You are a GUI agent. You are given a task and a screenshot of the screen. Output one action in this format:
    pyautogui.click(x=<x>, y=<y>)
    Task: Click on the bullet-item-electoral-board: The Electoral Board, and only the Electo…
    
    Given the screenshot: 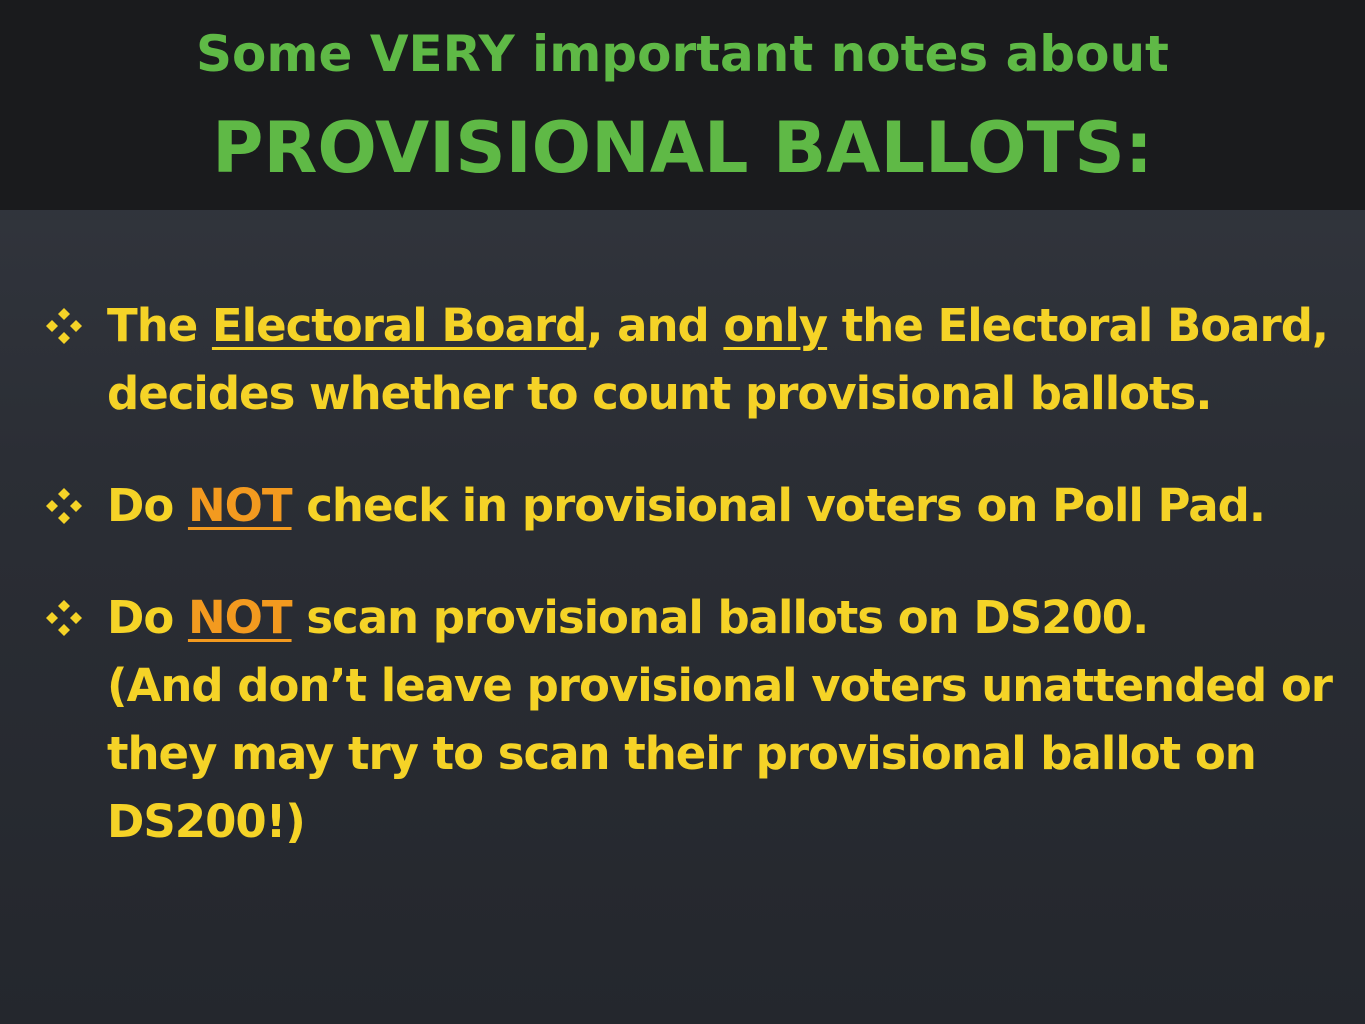 What is the action you would take?
    pyautogui.click(x=682, y=360)
    